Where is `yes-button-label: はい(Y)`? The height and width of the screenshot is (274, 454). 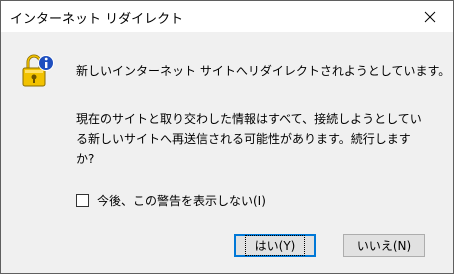
yes-button-label: はい(Y) is located at coordinates (275, 245).